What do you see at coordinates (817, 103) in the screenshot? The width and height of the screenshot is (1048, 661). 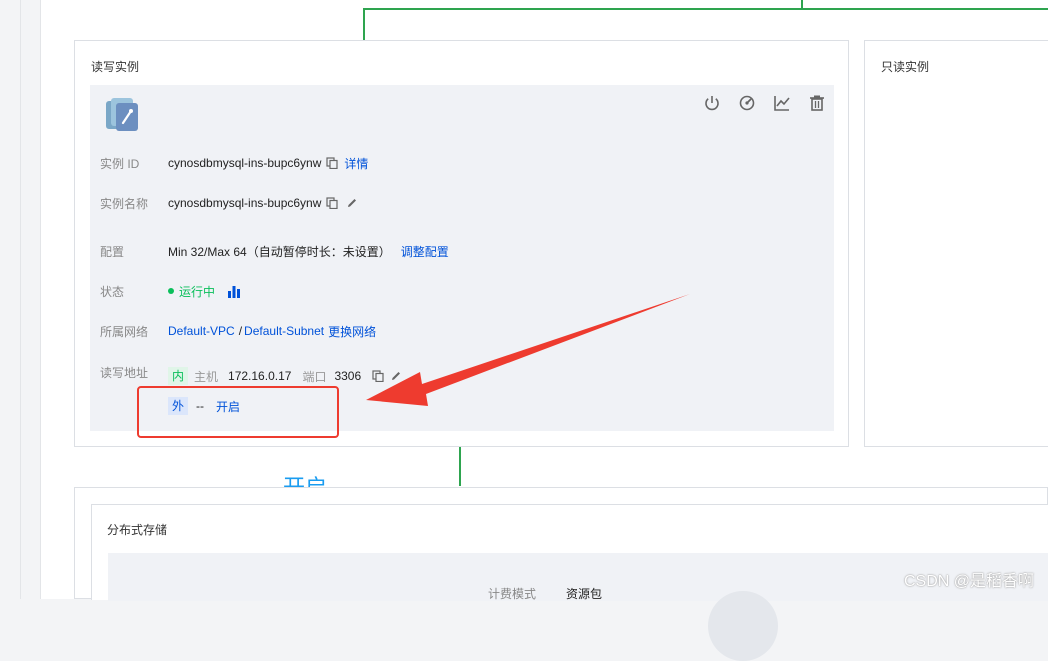 I see `delete-icon` at bounding box center [817, 103].